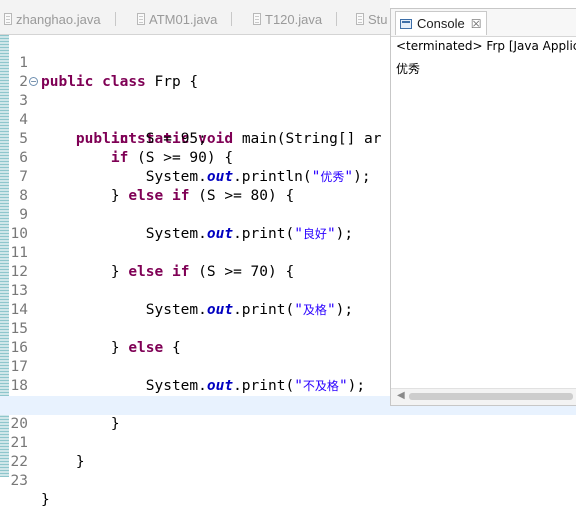  I want to click on console-header: Console ☒, so click(483, 23).